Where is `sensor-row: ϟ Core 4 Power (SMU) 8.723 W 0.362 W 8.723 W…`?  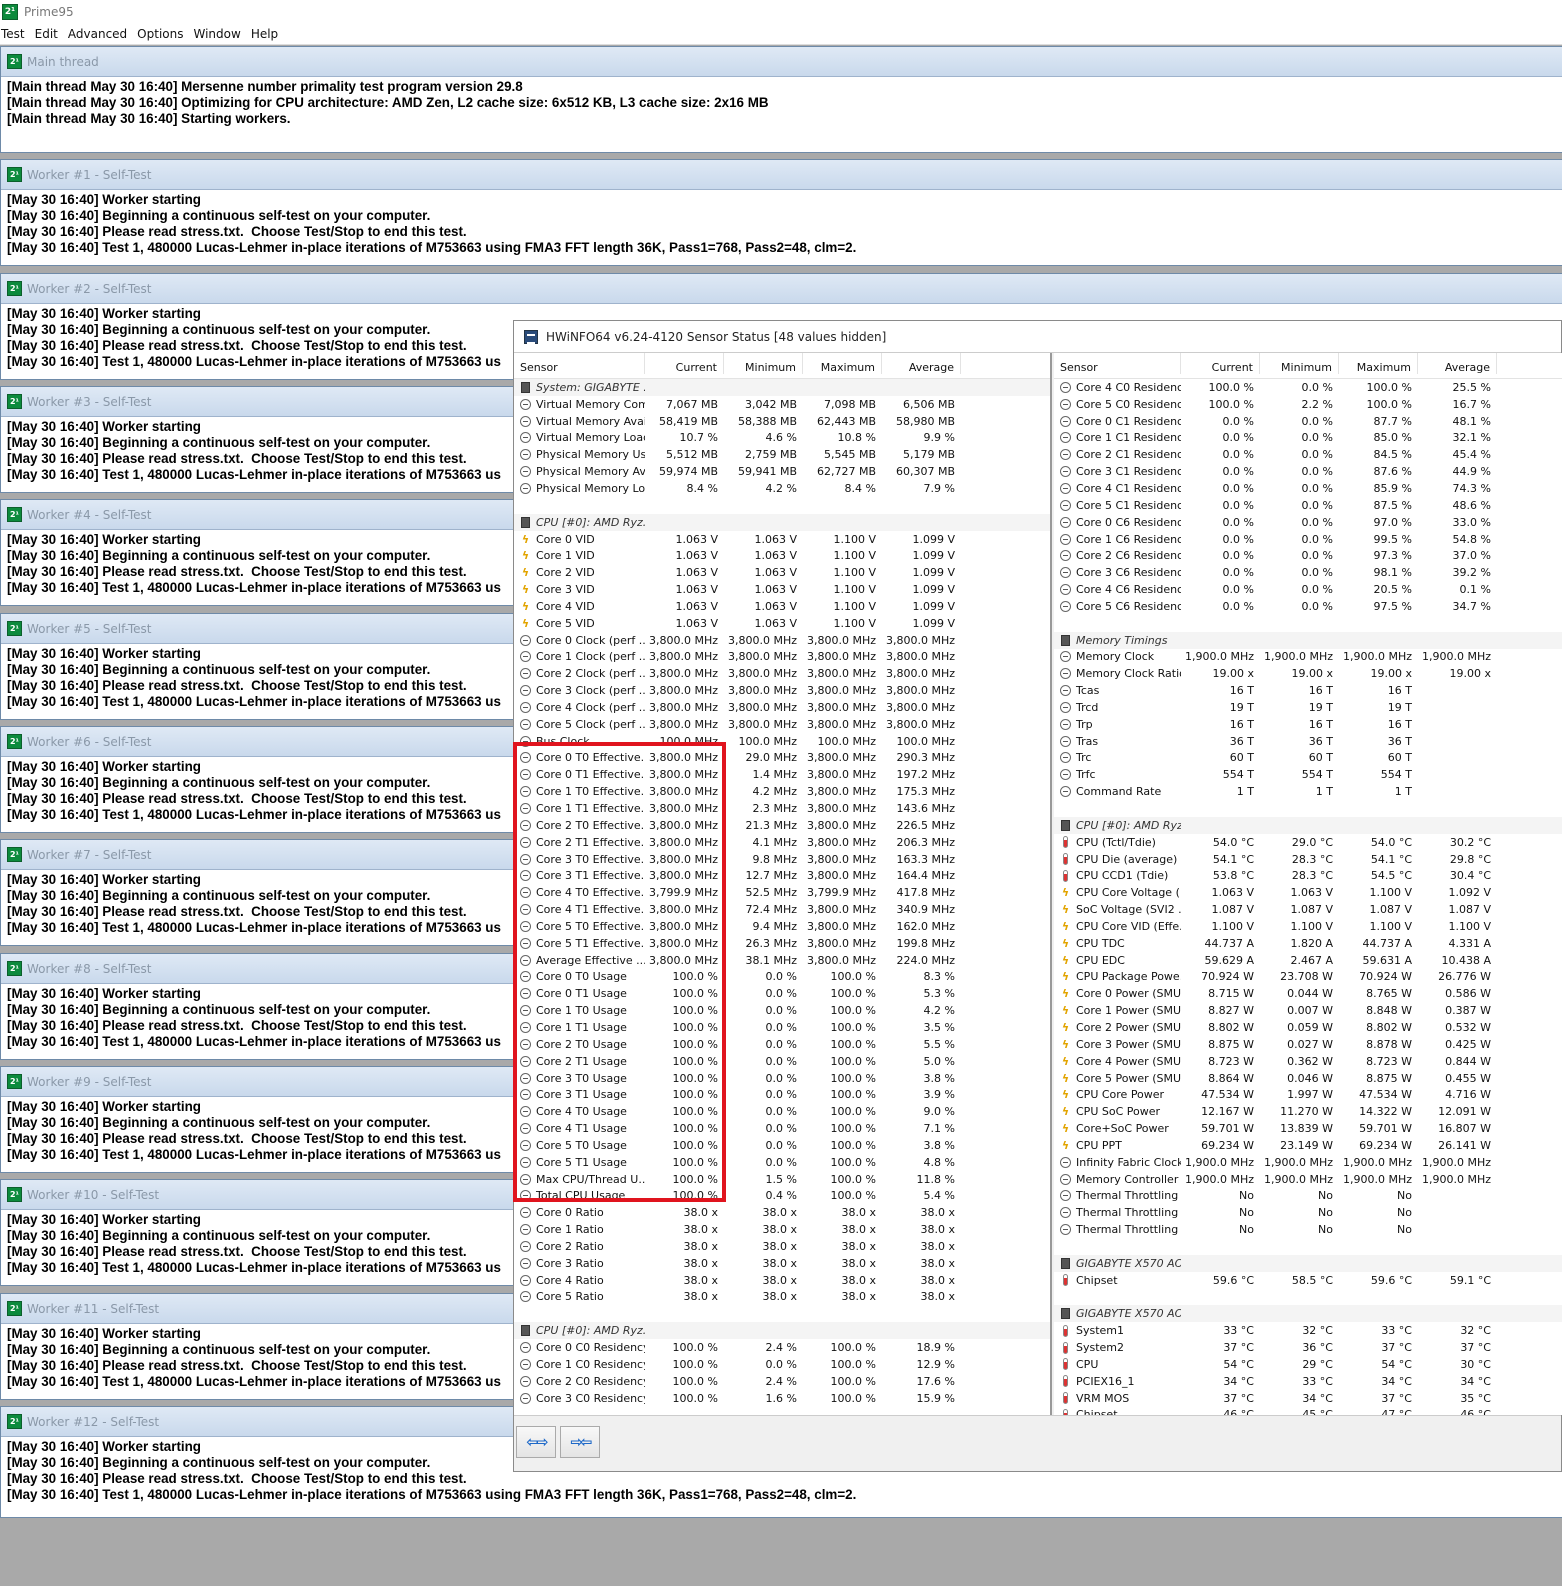 sensor-row: ϟ Core 4 Power (SMU) 8.723 W 0.362 W 8.723 W… is located at coordinates (1308, 1061).